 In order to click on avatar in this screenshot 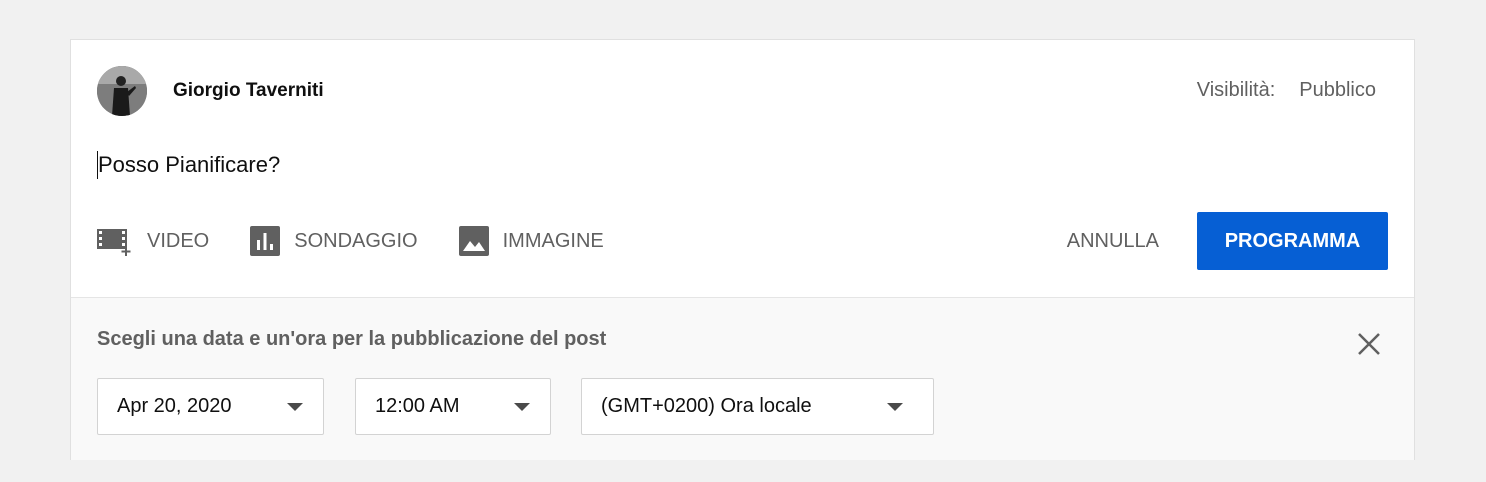, I will do `click(122, 91)`.